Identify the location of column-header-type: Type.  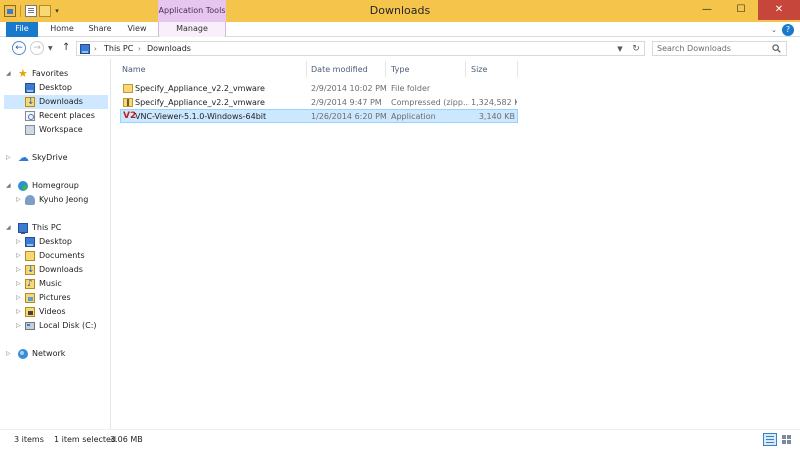
(400, 70).